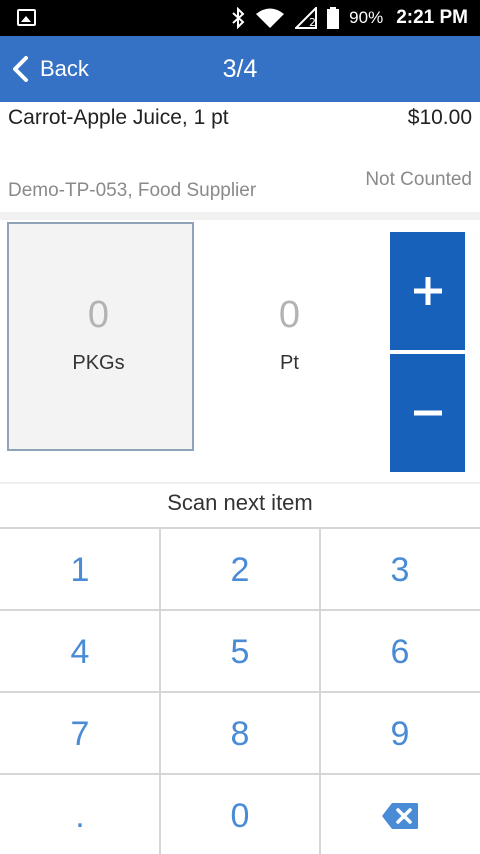 The image size is (480, 854). Describe the element at coordinates (400, 734) in the screenshot. I see `key-9: 9` at that location.